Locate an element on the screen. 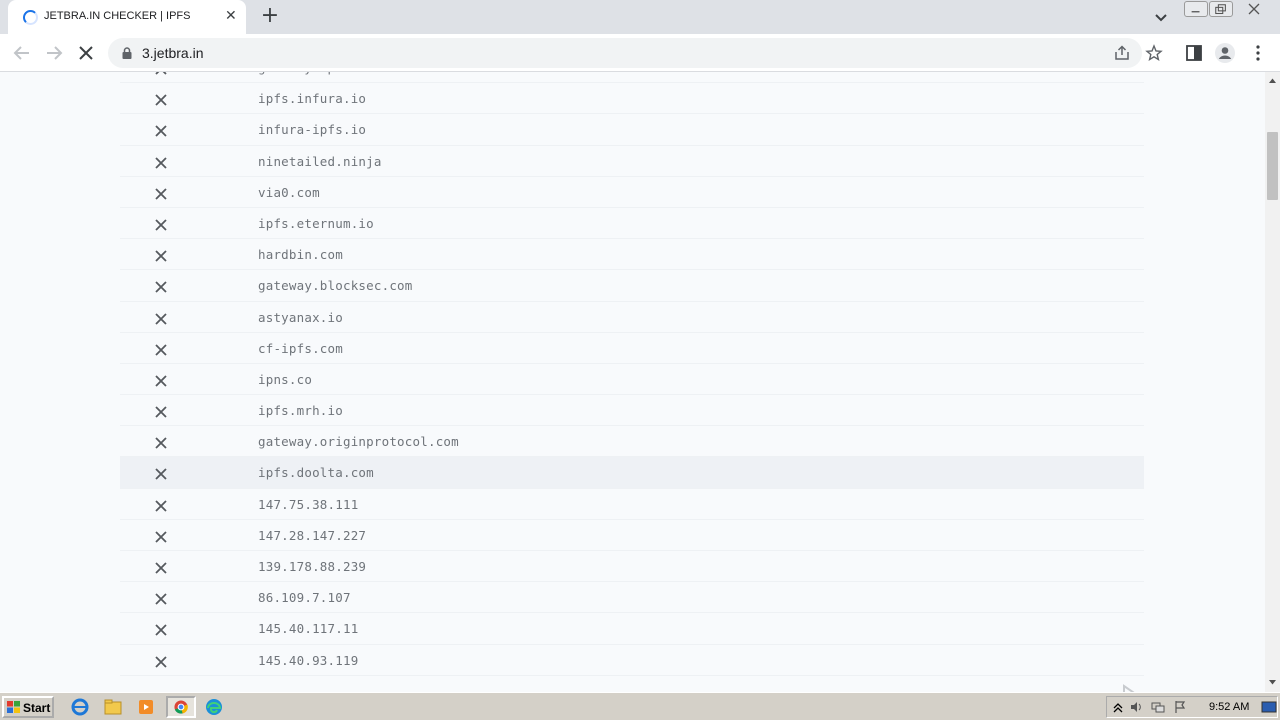  volume-icon is located at coordinates (1136, 707).